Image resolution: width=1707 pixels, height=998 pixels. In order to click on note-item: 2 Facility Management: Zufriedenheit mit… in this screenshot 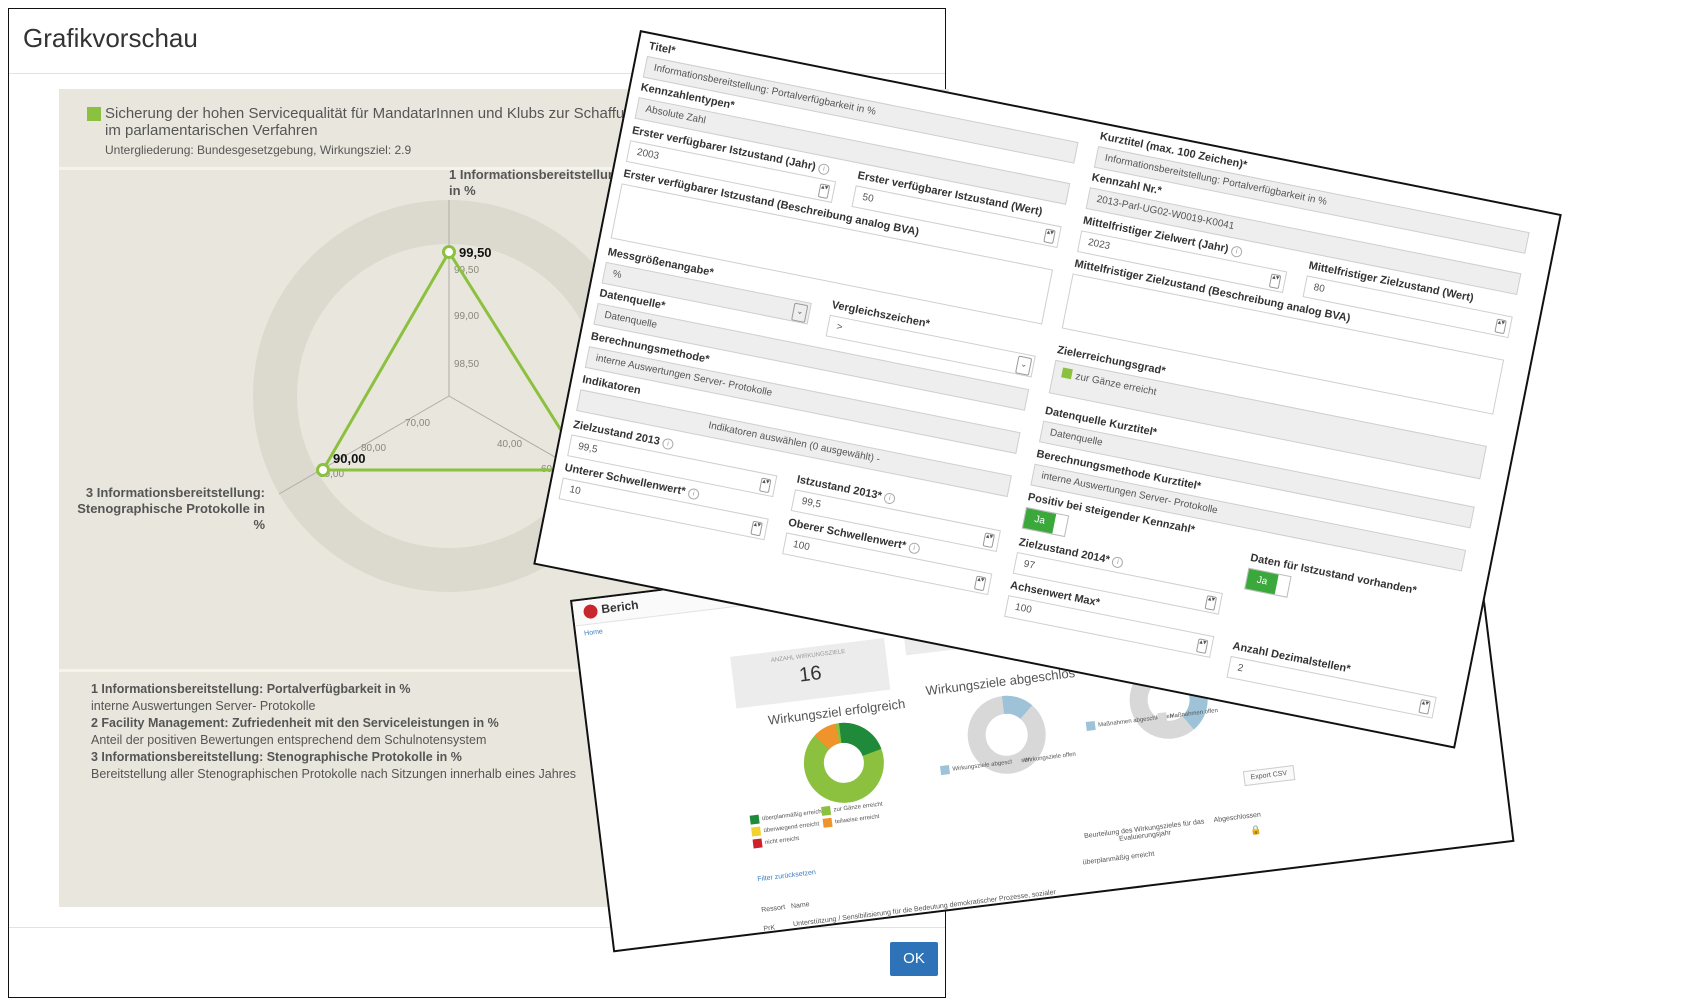, I will do `click(333, 723)`.